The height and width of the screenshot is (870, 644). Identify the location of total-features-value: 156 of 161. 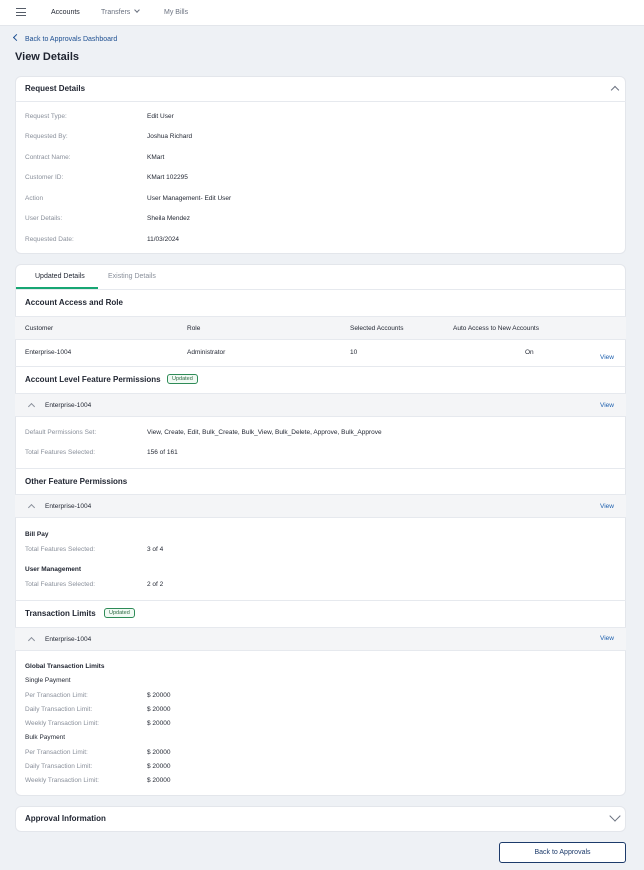
(162, 452).